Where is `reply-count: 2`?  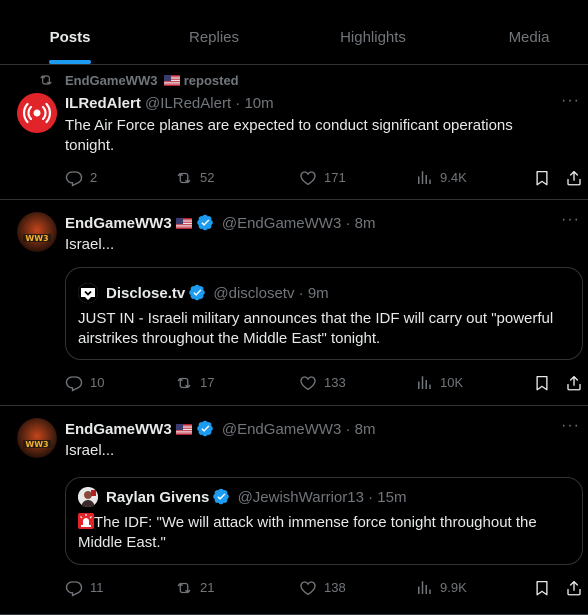
reply-count: 2 is located at coordinates (94, 177).